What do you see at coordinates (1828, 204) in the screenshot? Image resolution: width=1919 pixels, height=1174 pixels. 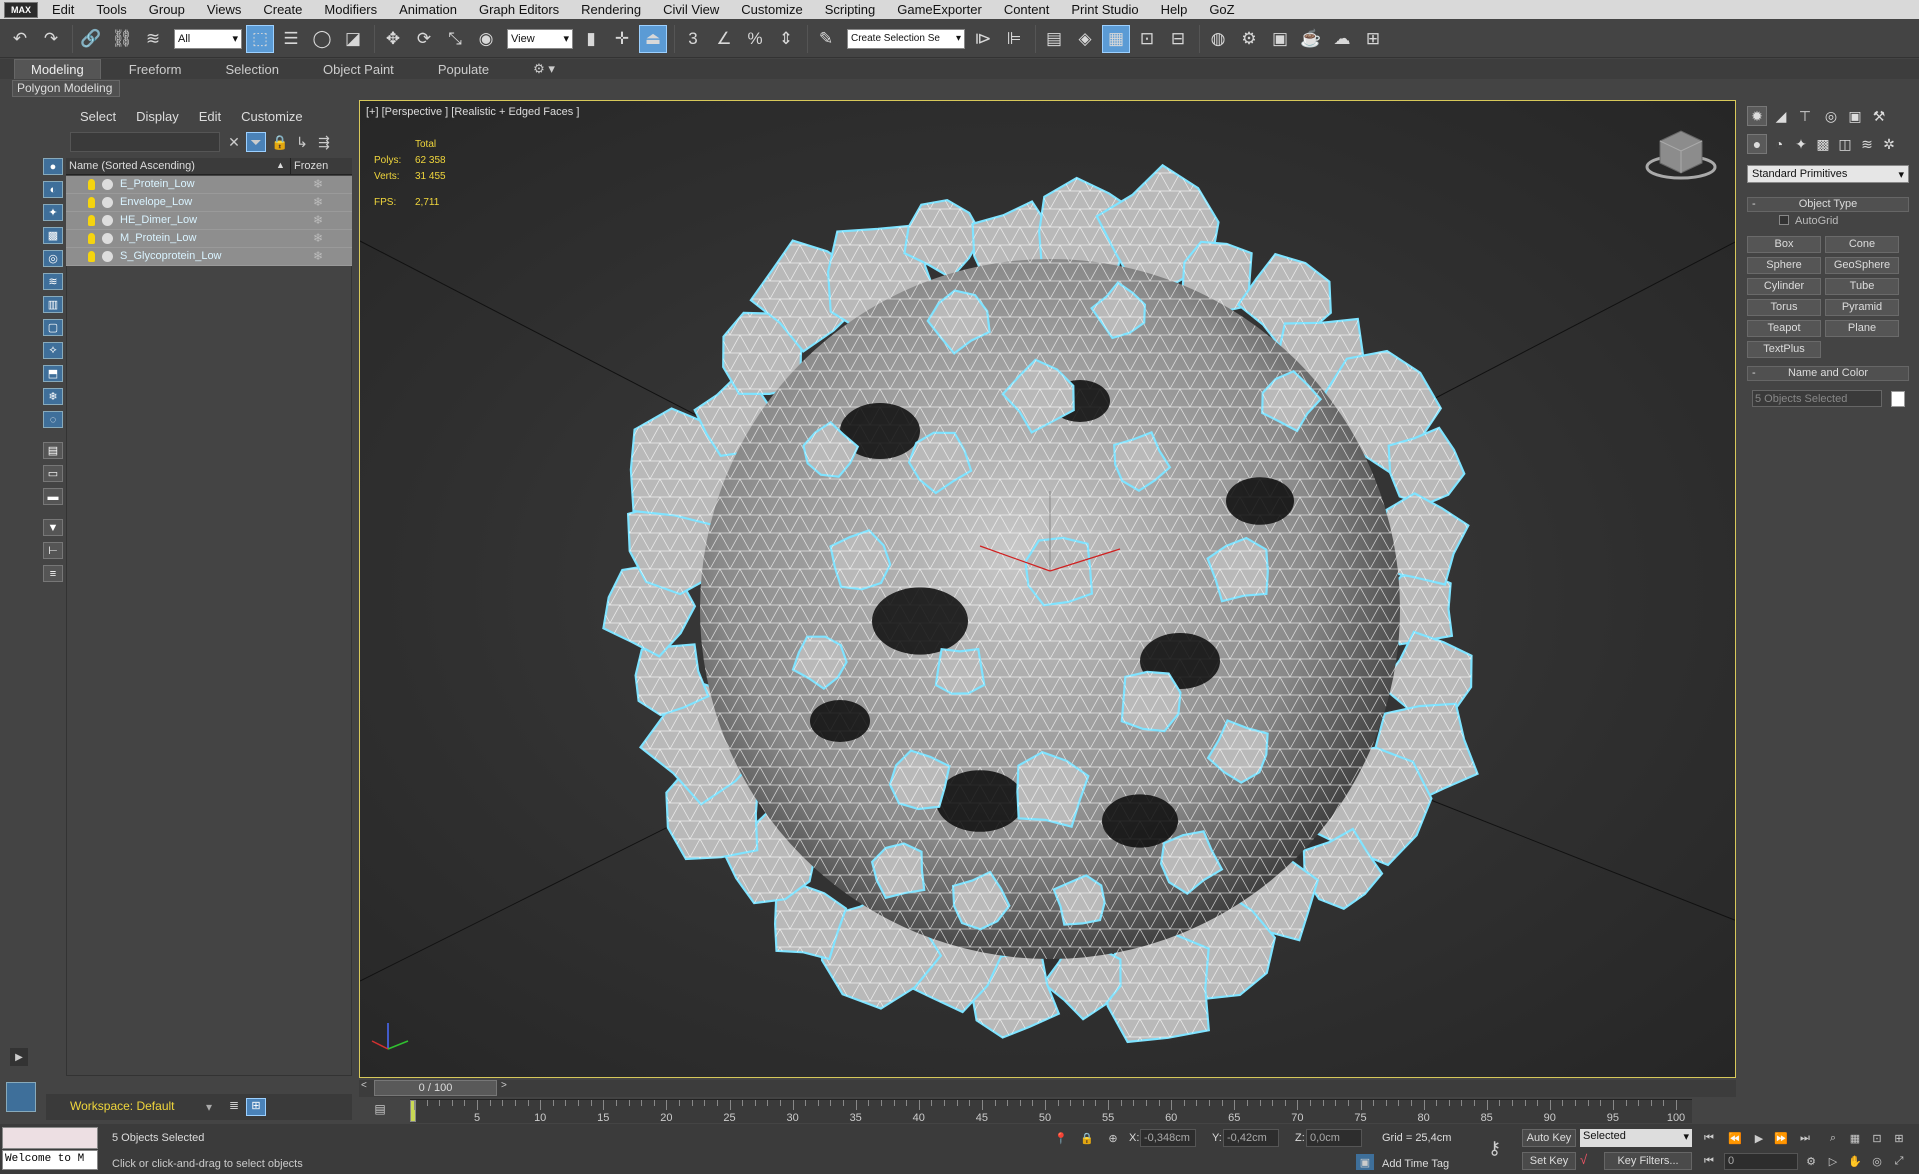 I see `object-type-rollout: - Object Type` at bounding box center [1828, 204].